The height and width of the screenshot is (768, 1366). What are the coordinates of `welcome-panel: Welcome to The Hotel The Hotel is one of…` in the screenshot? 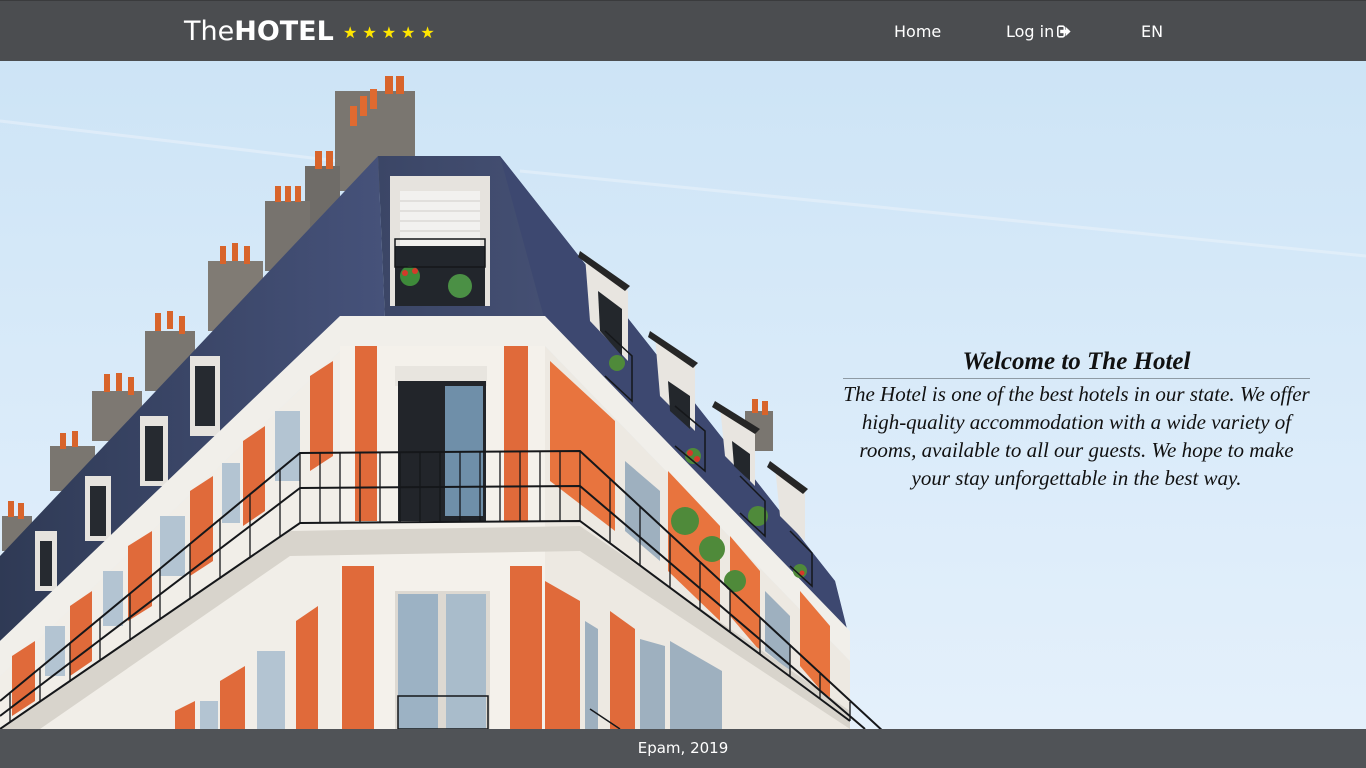 It's located at (1076, 419).